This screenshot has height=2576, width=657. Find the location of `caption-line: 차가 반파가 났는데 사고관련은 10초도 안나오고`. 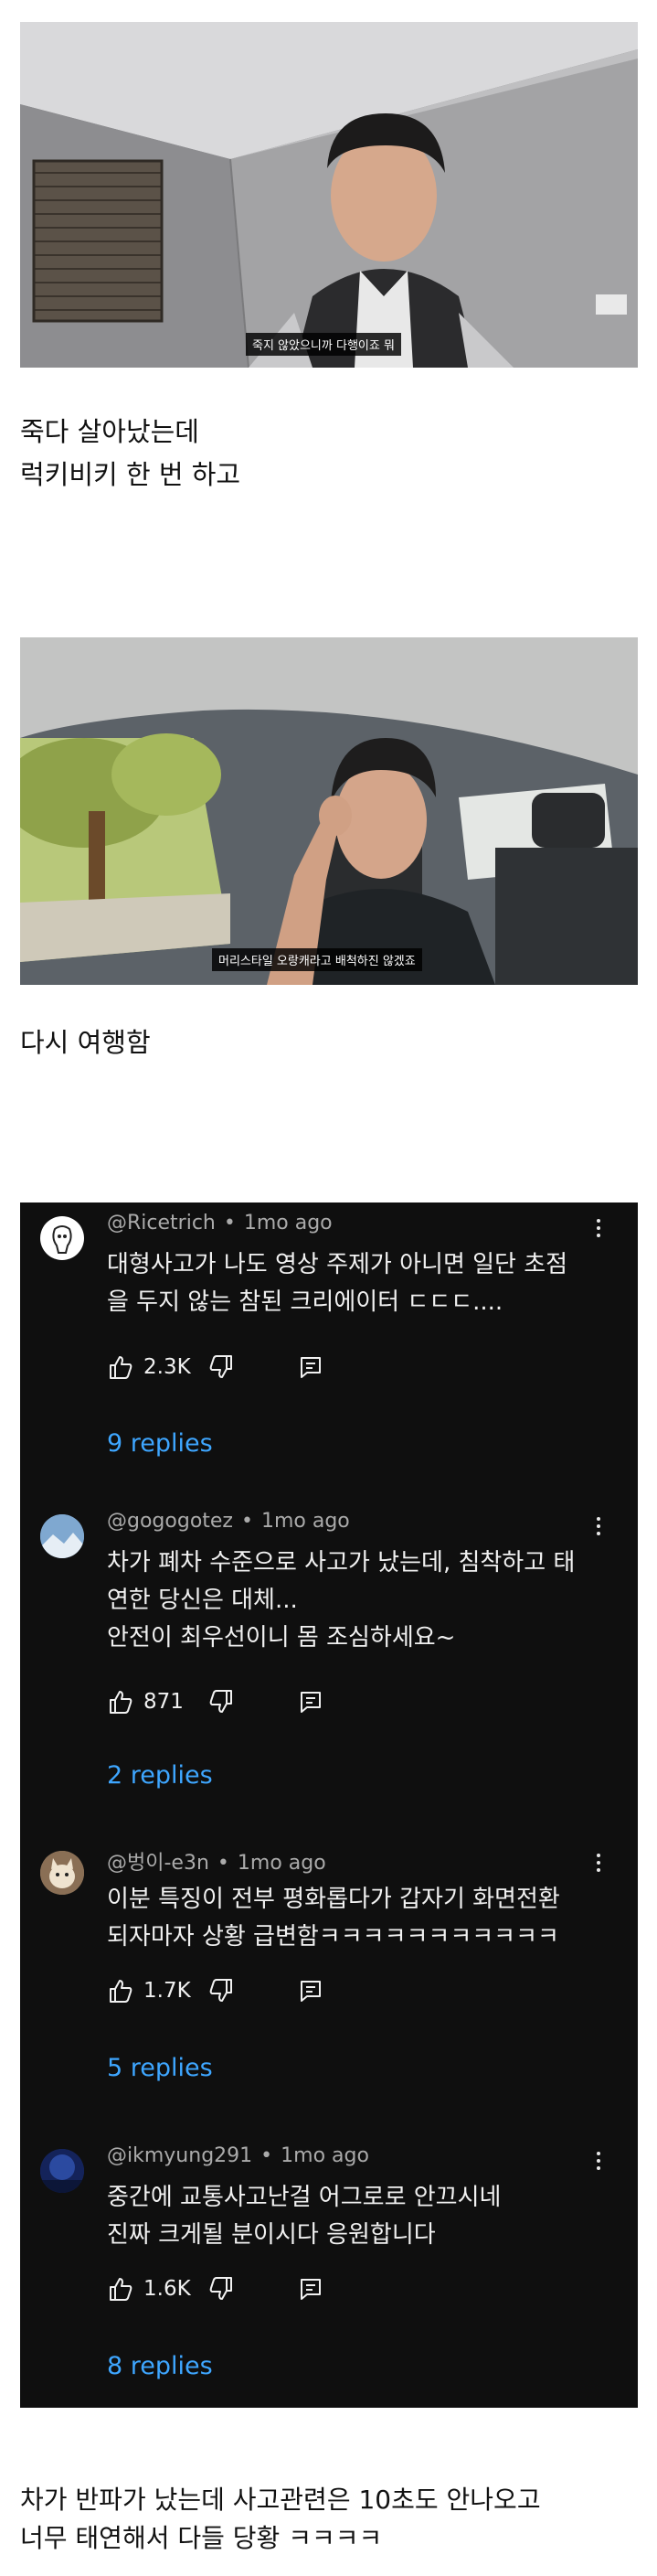

caption-line: 차가 반파가 났는데 사고관련은 10초도 안나오고 is located at coordinates (281, 2500).